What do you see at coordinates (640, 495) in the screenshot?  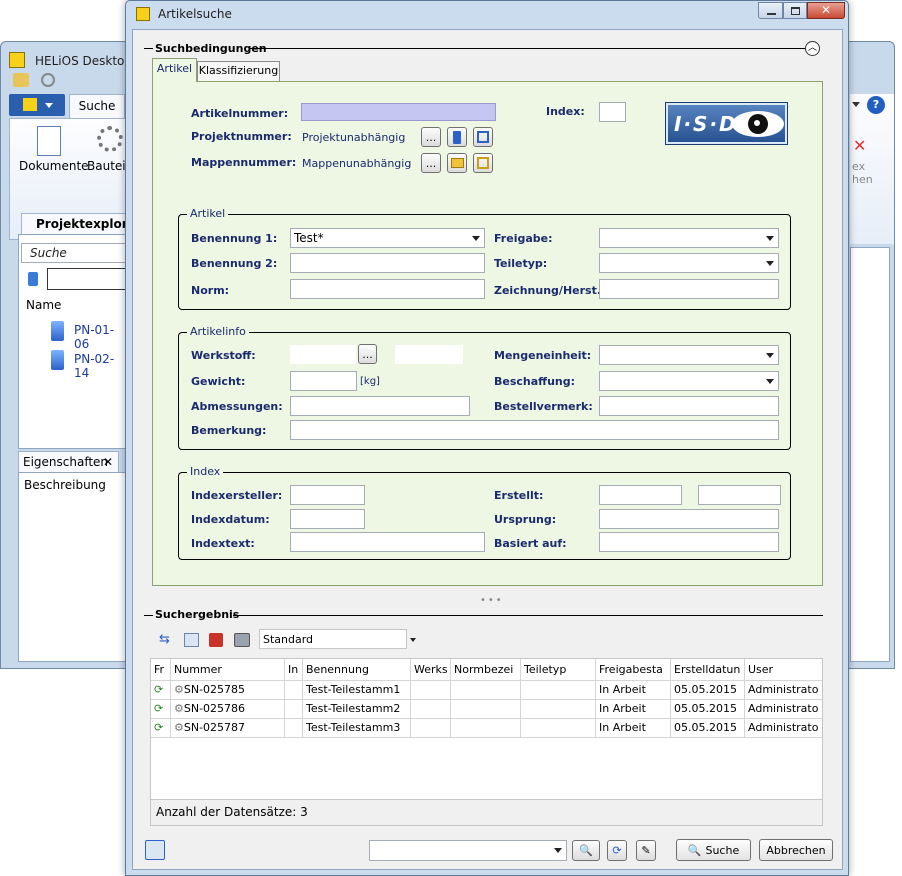 I see `erstellt-from-input` at bounding box center [640, 495].